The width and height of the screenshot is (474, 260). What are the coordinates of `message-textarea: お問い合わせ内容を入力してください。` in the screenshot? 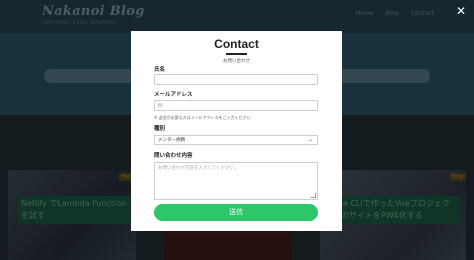 It's located at (236, 181).